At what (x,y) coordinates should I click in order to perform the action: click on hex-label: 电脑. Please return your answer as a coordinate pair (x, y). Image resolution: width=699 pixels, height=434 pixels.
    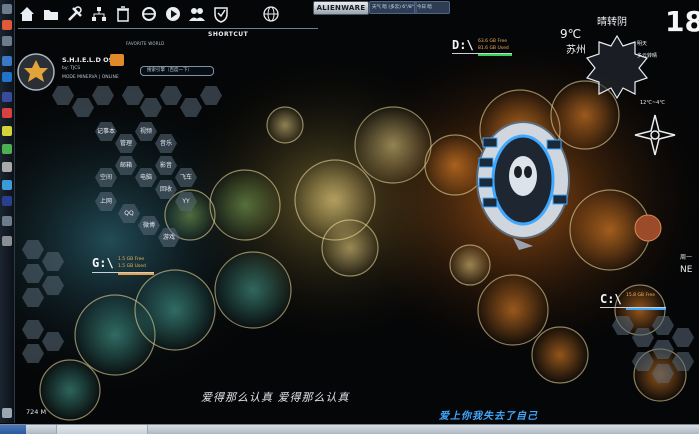
    Looking at the image, I should click on (146, 177).